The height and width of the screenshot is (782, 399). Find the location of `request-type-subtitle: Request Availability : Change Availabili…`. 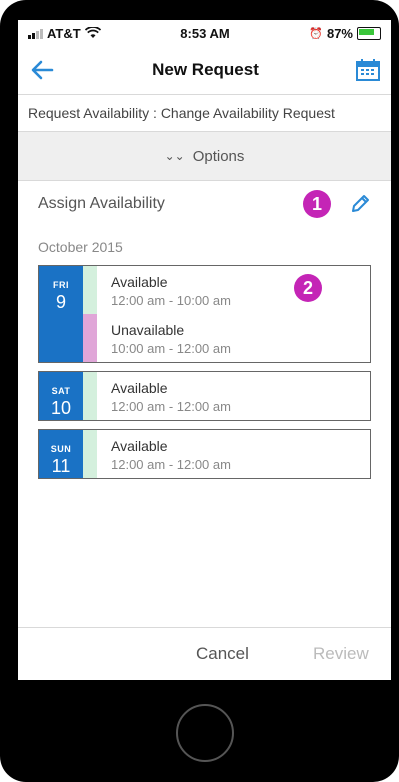

request-type-subtitle: Request Availability : Change Availabili… is located at coordinates (204, 113).